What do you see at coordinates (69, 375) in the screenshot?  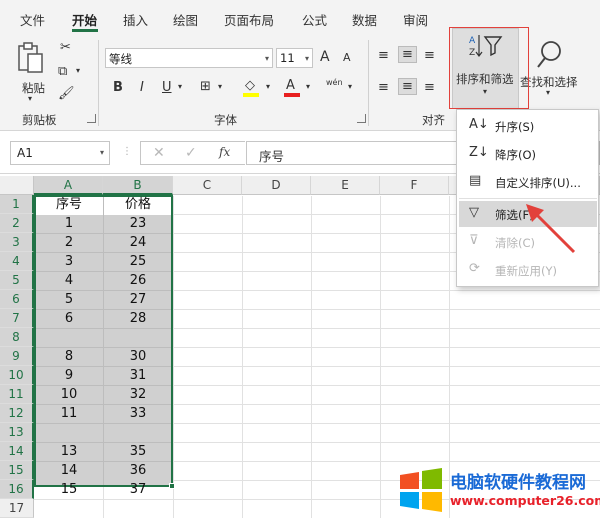 I see `cell-a10: 9` at bounding box center [69, 375].